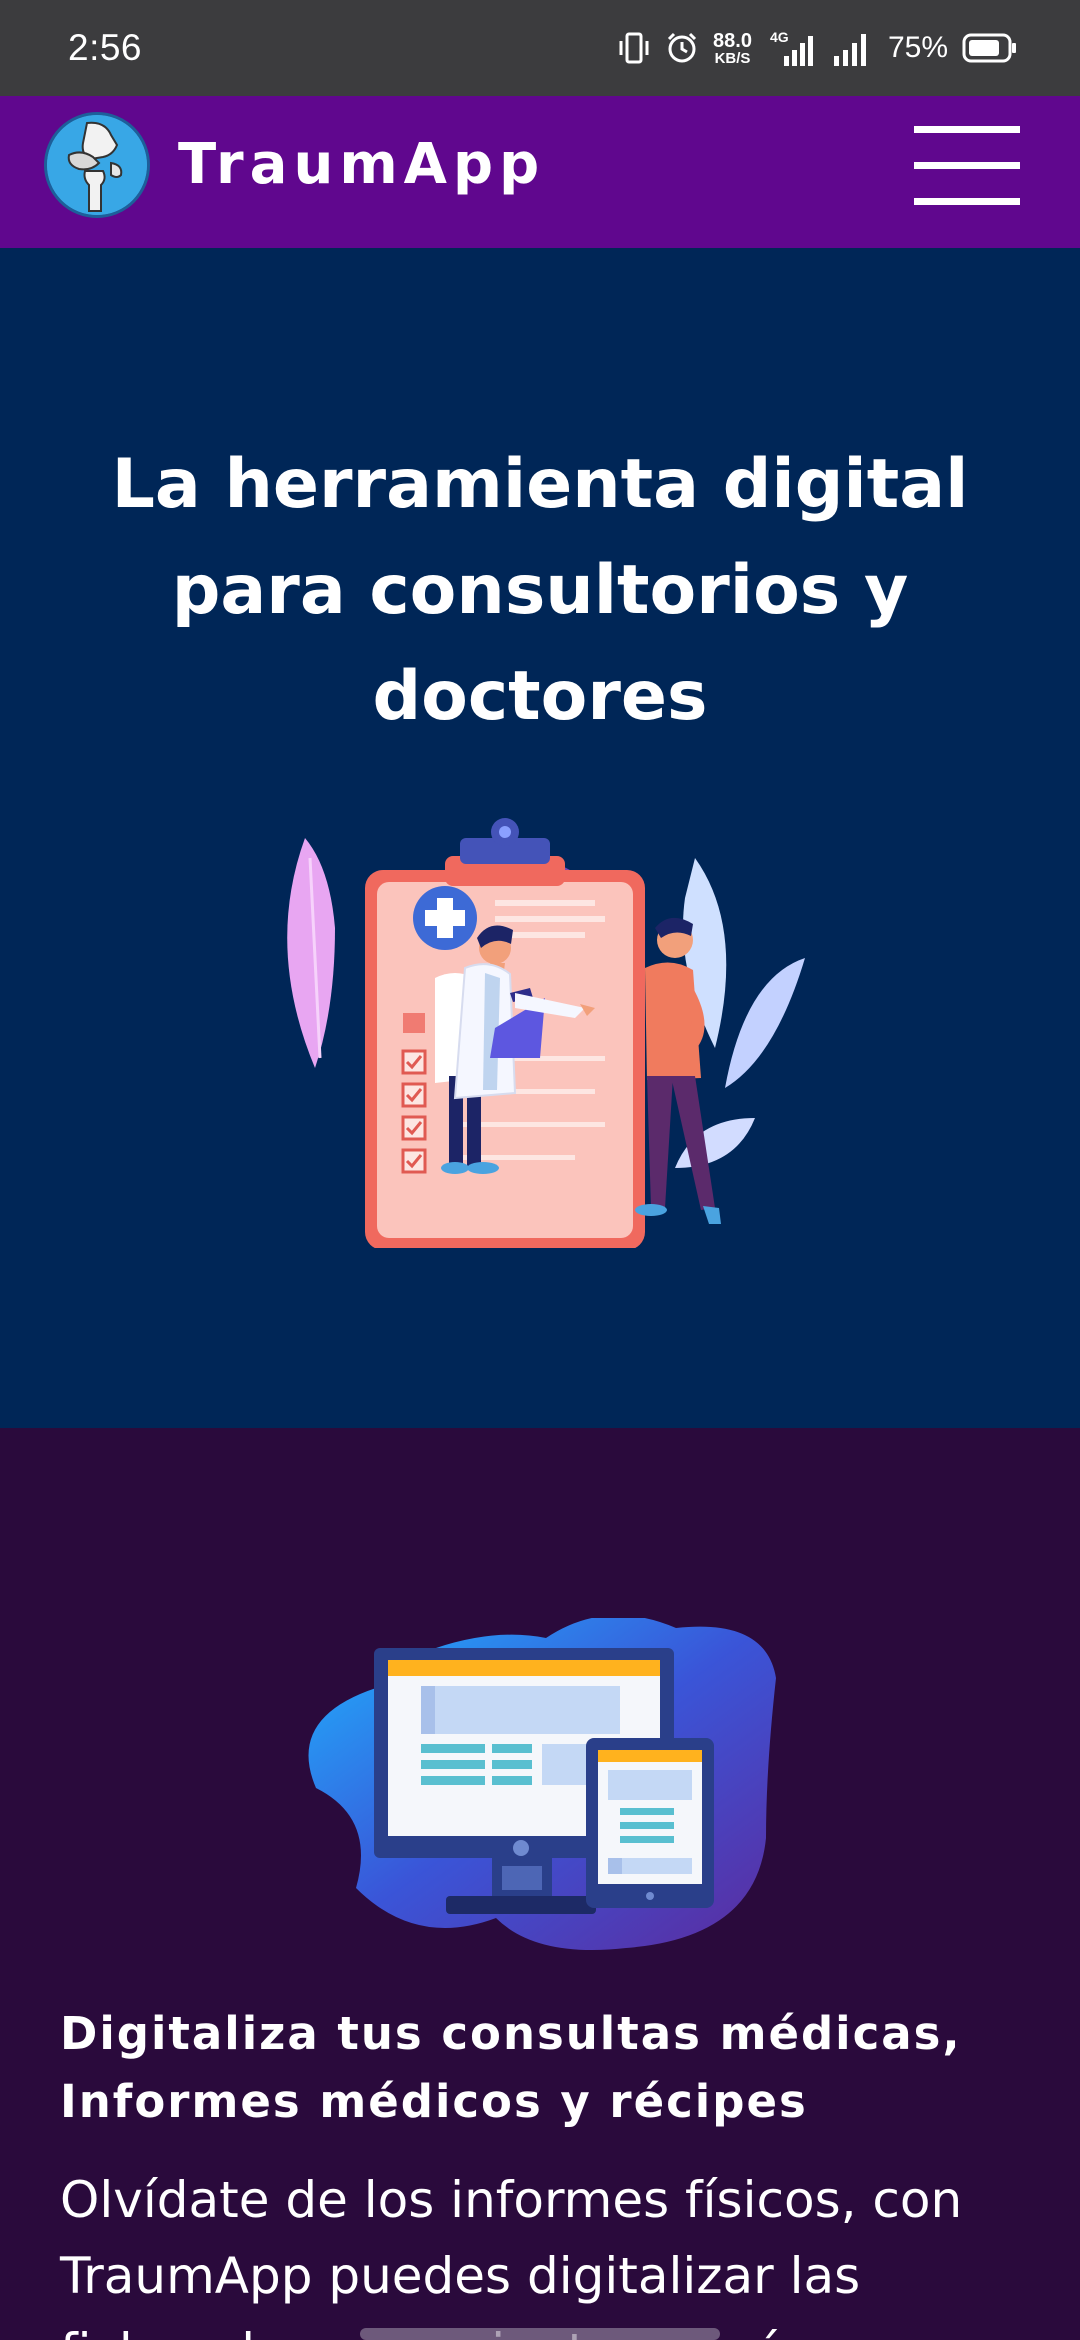  Describe the element at coordinates (791, 48) in the screenshot. I see `signal-4g-icon: 4G` at that location.